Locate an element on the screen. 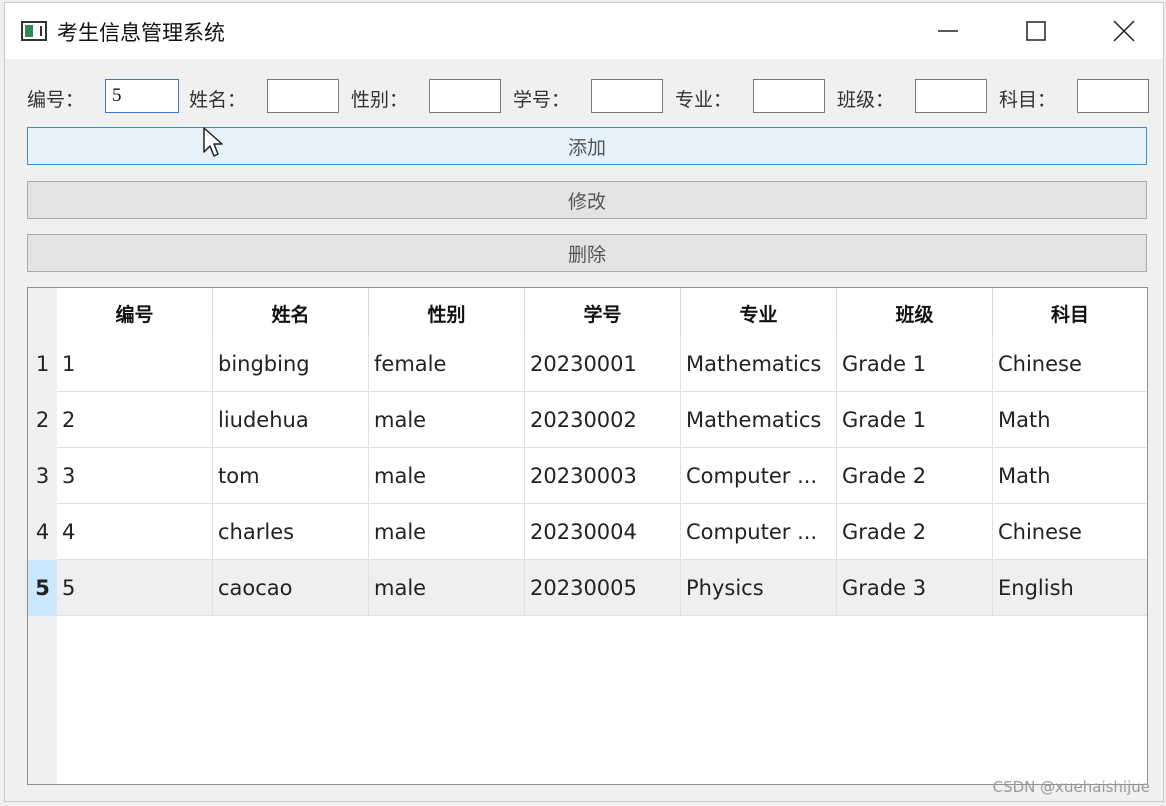  watermark: CSDN @xuehaishijue is located at coordinates (1071, 787).